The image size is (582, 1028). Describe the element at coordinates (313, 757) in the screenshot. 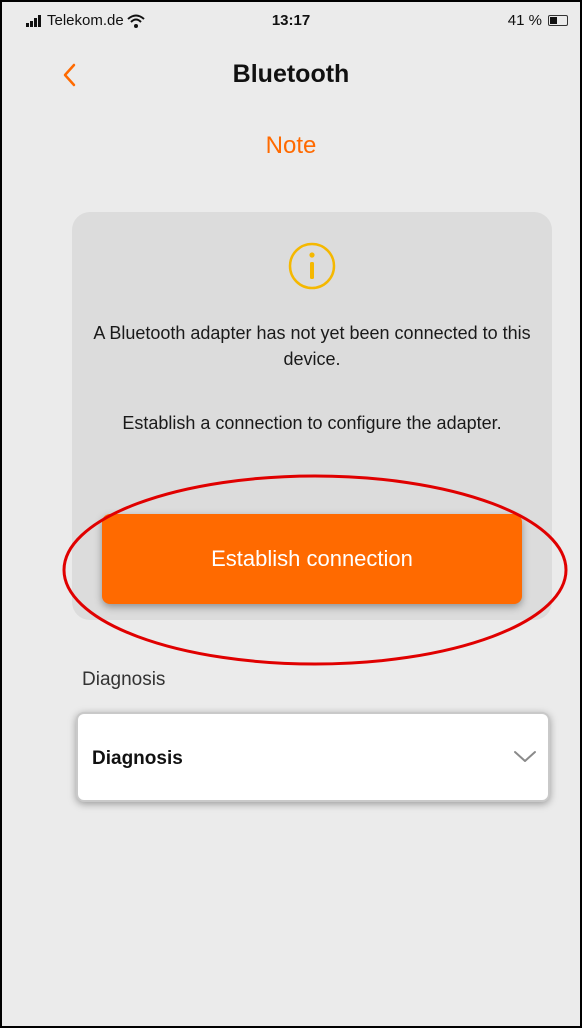

I see `diagnosis-dropdown: Diagnosis` at that location.